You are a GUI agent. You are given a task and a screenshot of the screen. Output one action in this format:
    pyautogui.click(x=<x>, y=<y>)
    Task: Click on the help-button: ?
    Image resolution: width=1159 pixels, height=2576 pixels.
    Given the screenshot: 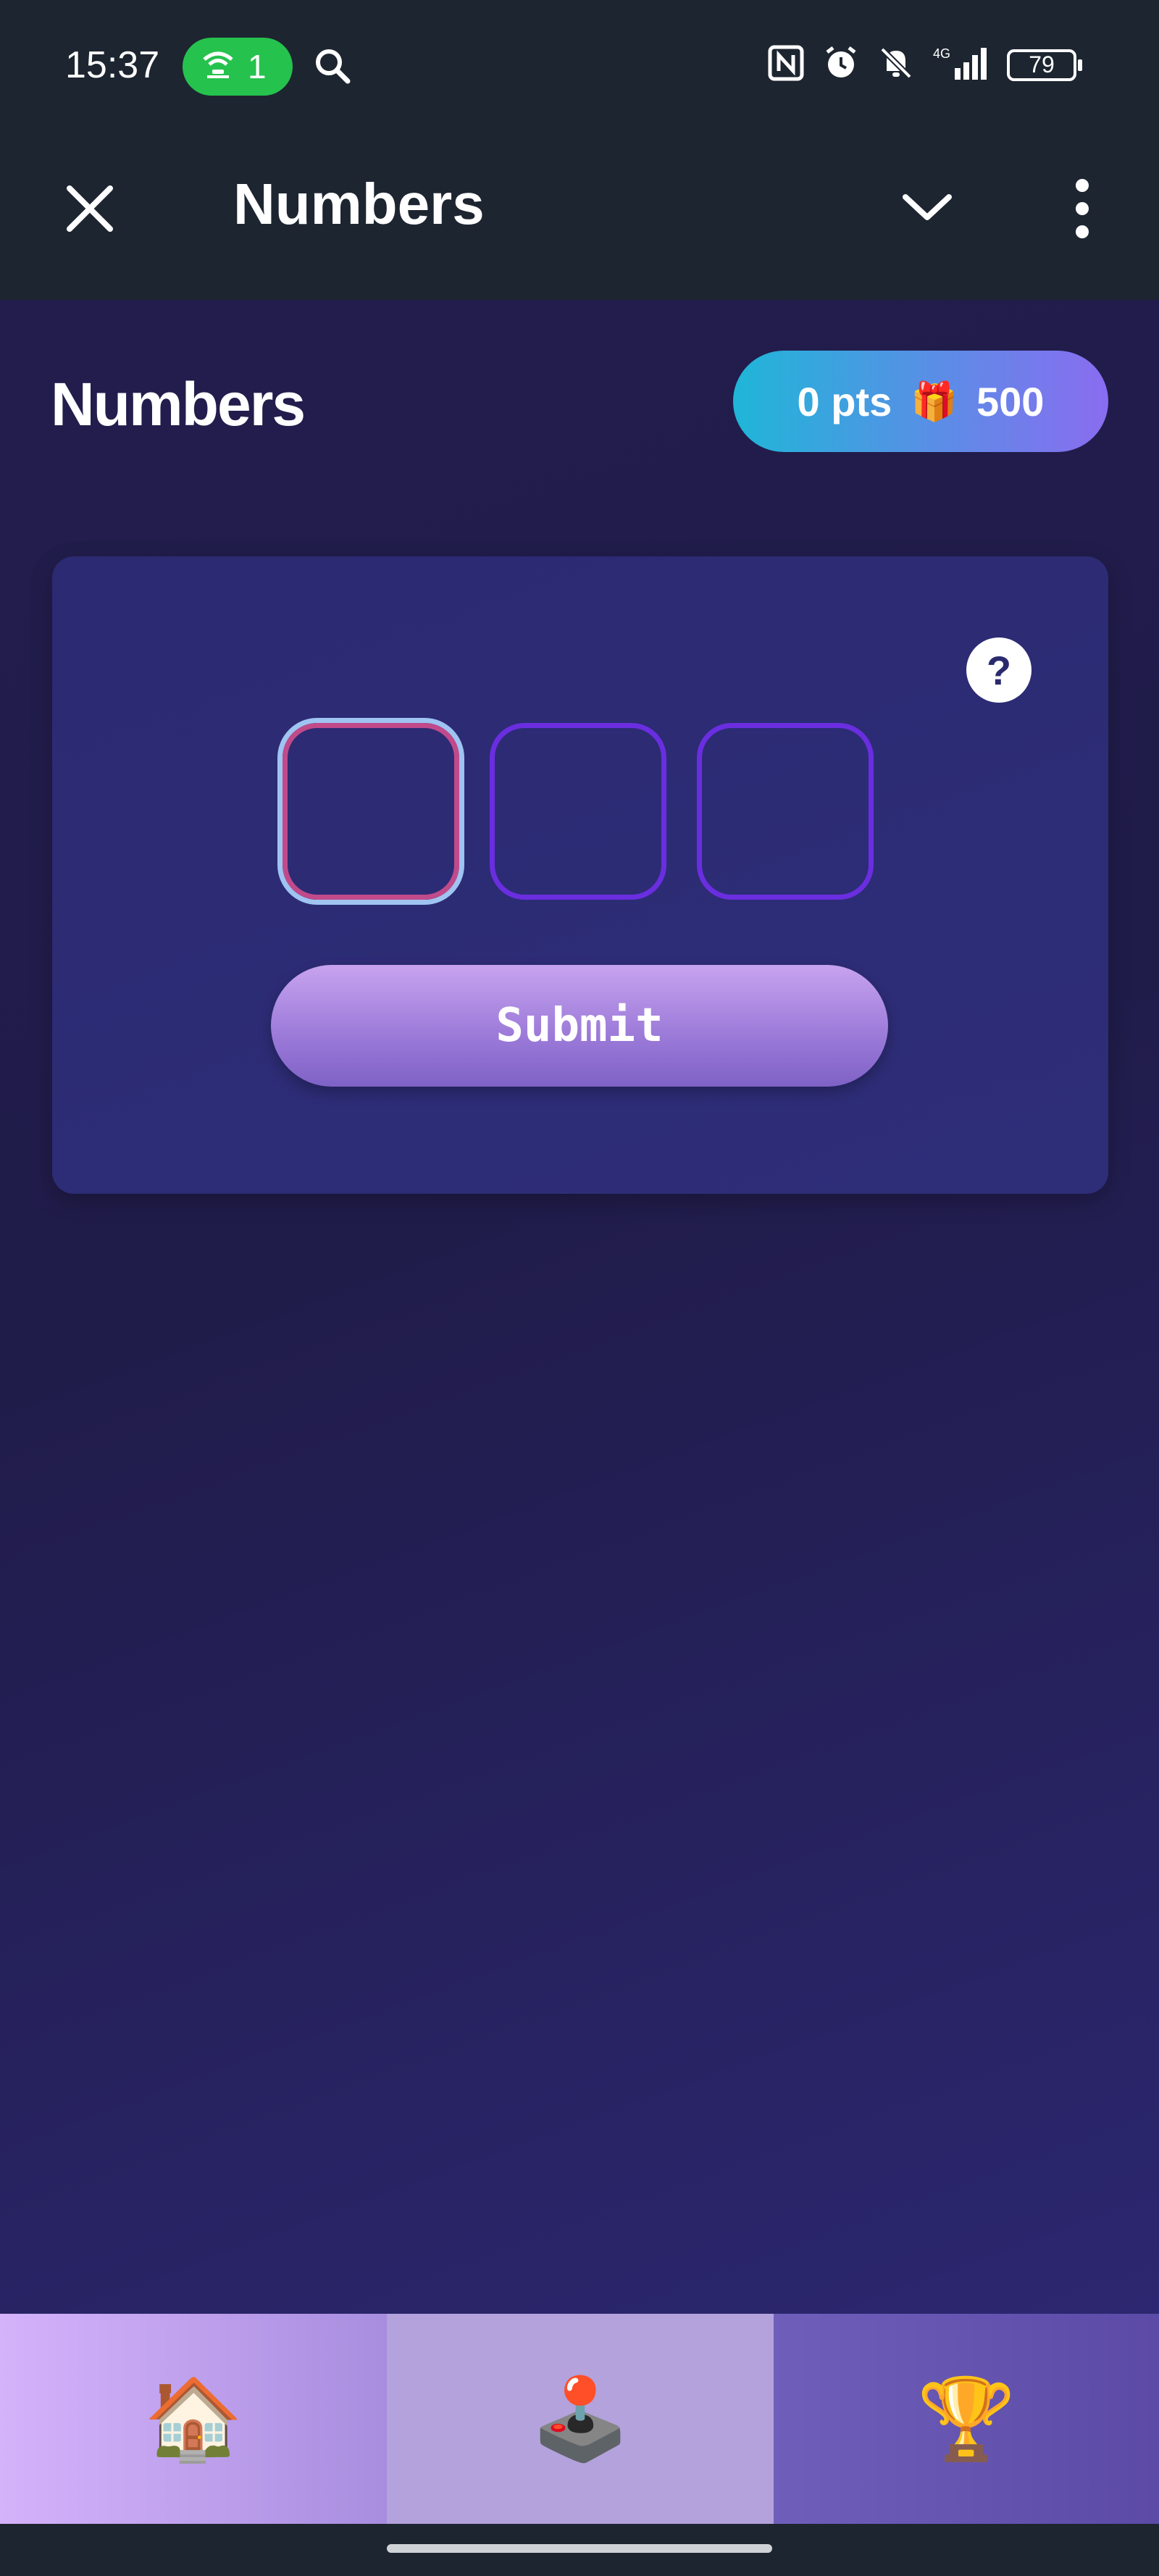 What is the action you would take?
    pyautogui.click(x=999, y=670)
    